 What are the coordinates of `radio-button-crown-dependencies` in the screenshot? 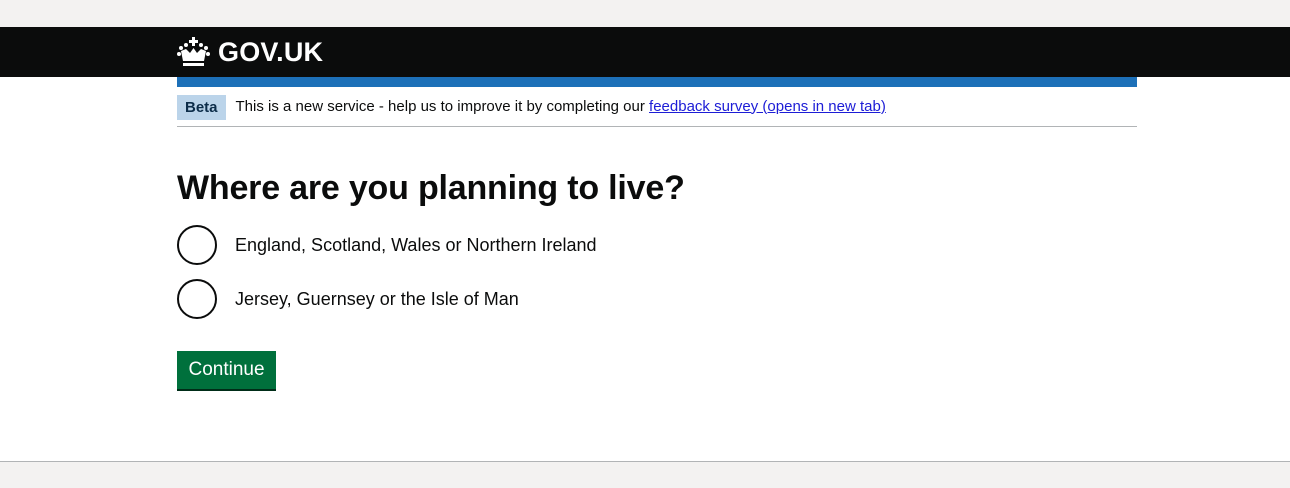 It's located at (197, 299).